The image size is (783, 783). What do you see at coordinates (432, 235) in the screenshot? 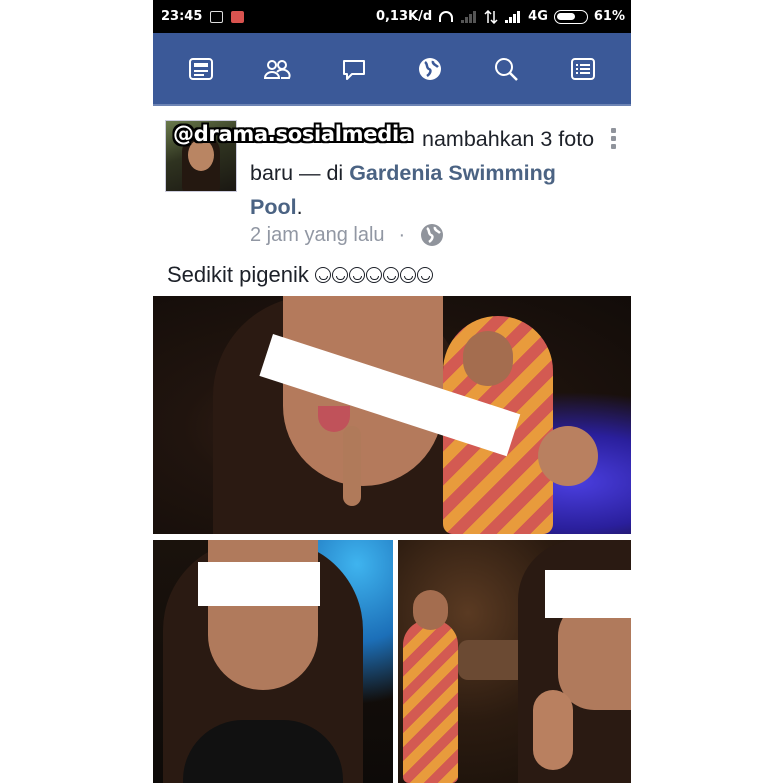
I see `globe-icon` at bounding box center [432, 235].